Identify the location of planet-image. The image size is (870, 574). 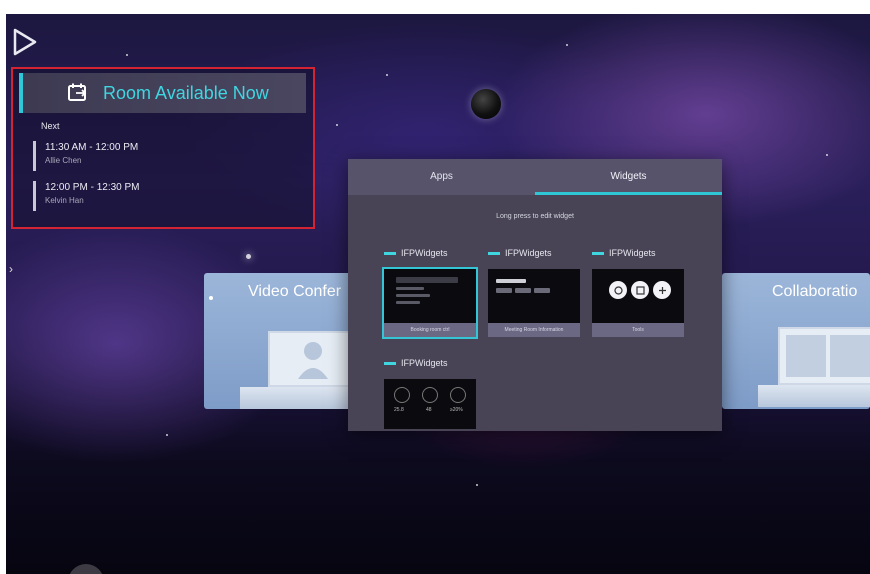
(486, 104).